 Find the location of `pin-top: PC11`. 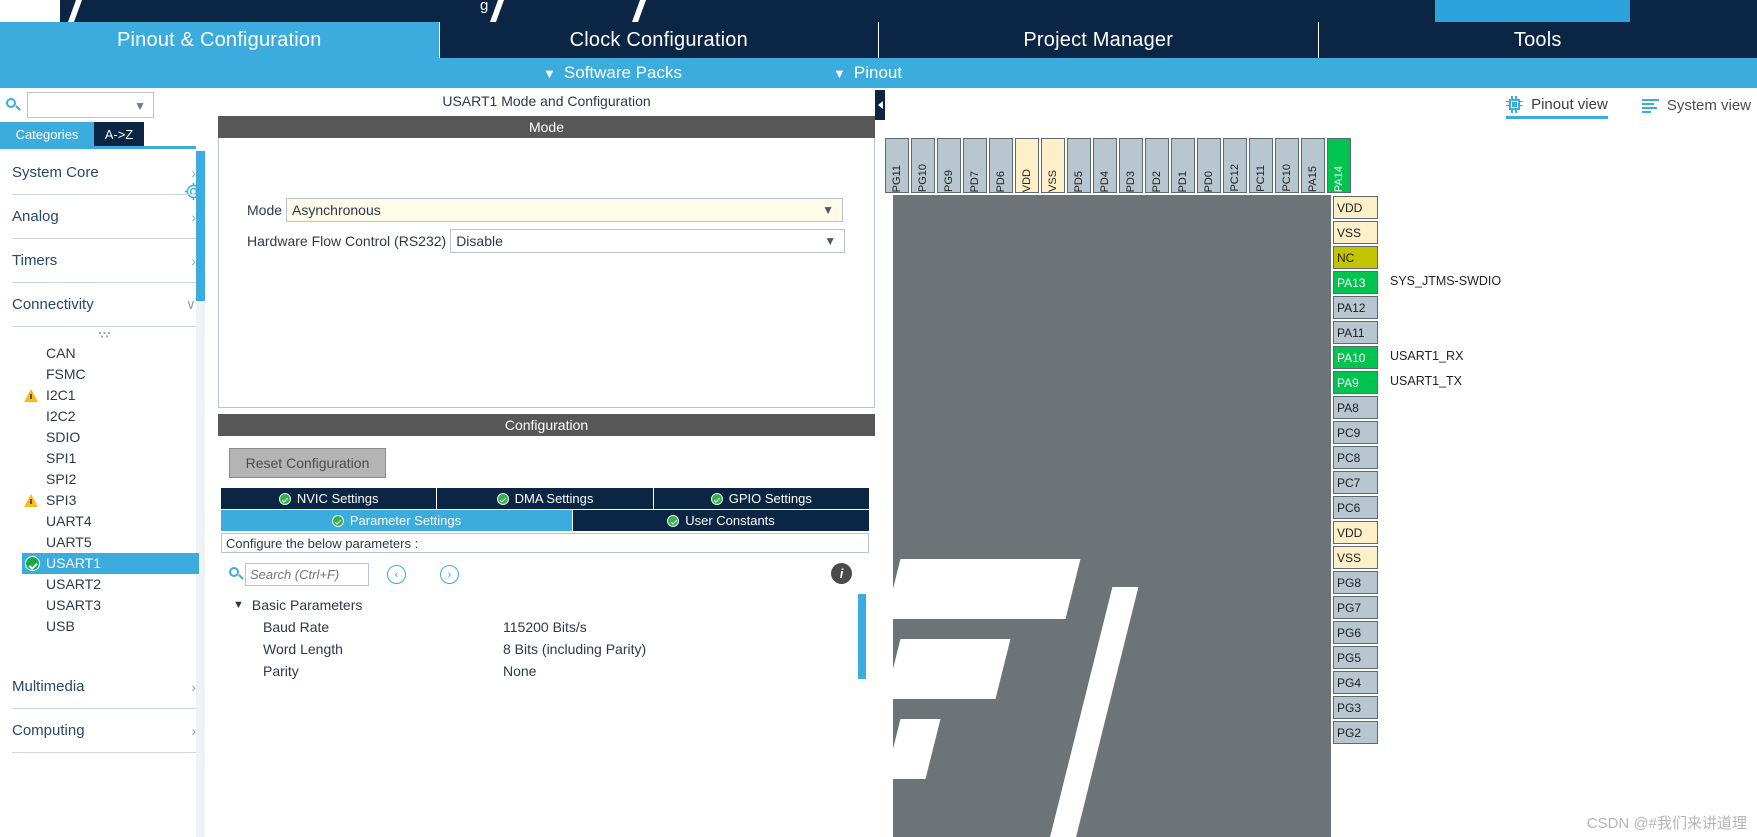

pin-top: PC11 is located at coordinates (1261, 165).